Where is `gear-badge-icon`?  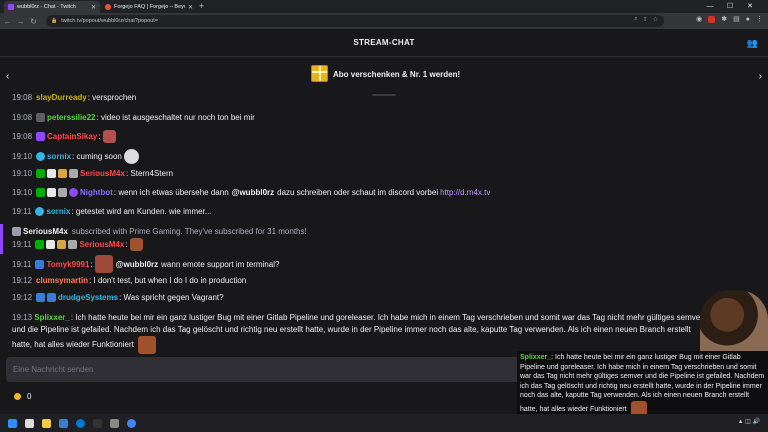
gear-badge-icon is located at coordinates (40, 211).